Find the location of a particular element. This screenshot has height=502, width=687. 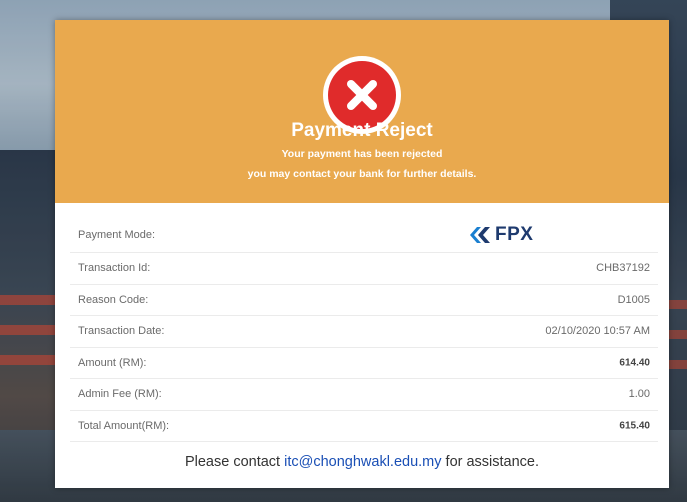

detail-row-admin-fee: Admin Fee (RM): 1.00 is located at coordinates (364, 395).